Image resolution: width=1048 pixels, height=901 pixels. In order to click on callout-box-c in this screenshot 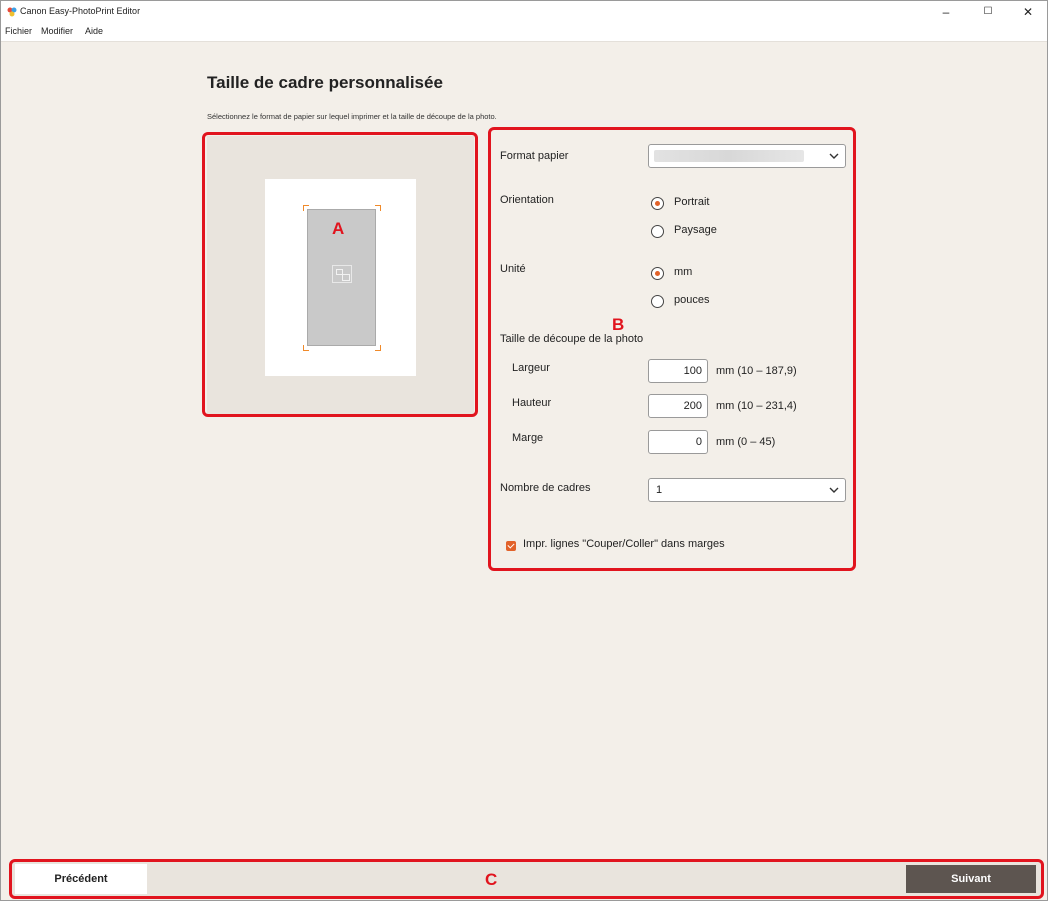, I will do `click(526, 879)`.